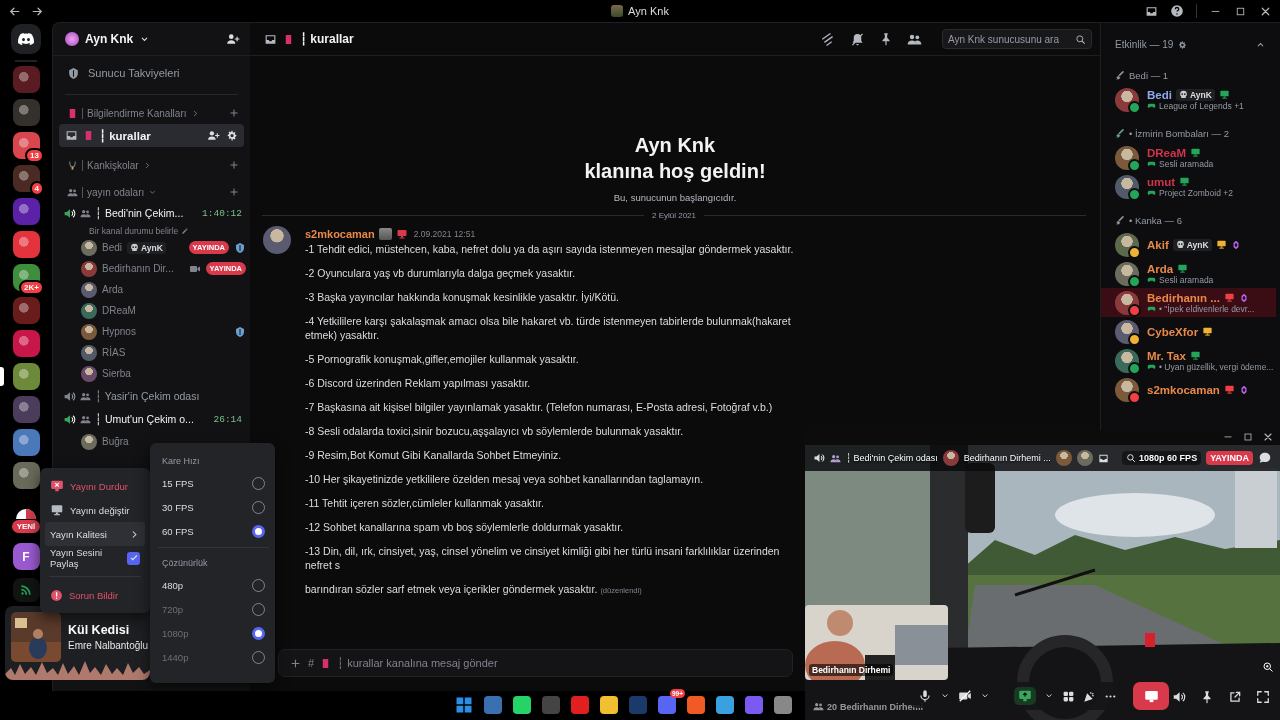 The image size is (1280, 720). Describe the element at coordinates (95, 510) in the screenshot. I see `menu-item: Yayını değiştir` at that location.